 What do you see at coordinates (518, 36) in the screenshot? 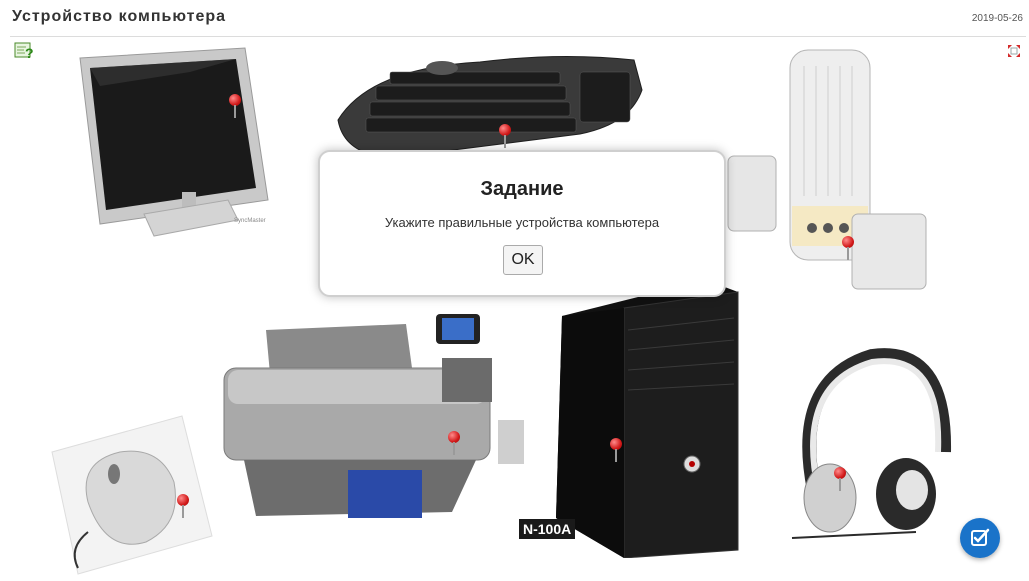
I see `header-divider` at bounding box center [518, 36].